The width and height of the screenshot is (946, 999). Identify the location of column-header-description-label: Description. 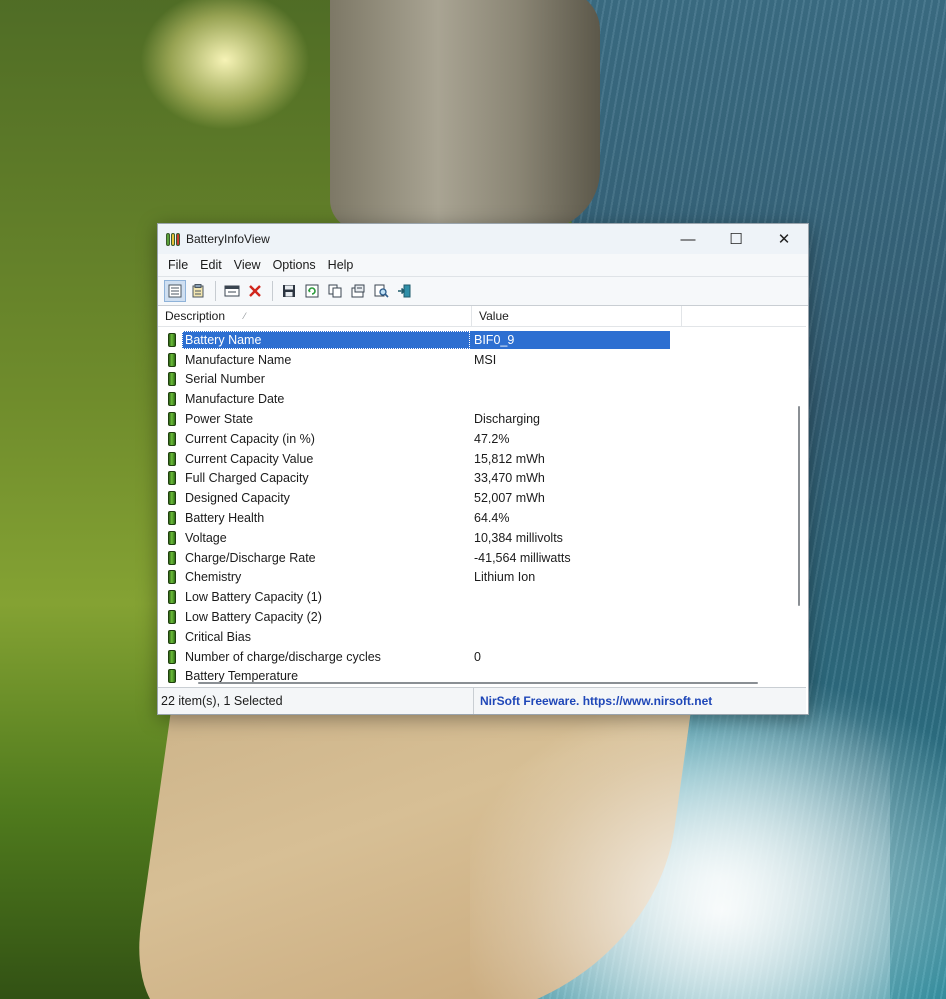
(195, 316).